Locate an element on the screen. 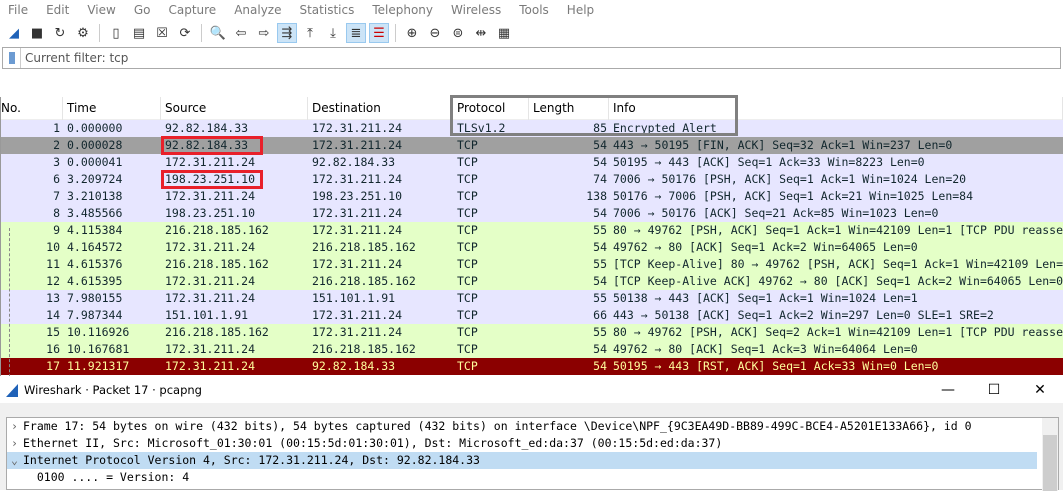 This screenshot has width=1063, height=491. autoscroll-icon: ≣ is located at coordinates (356, 33).